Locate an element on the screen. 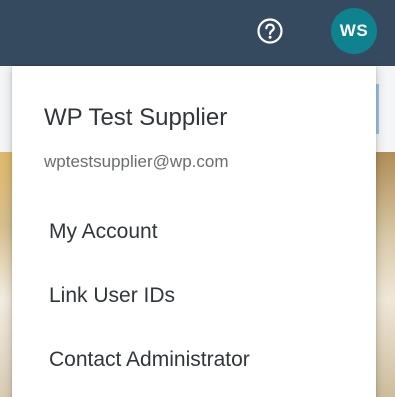  menu-item-label: Contact Administrator is located at coordinates (149, 359).